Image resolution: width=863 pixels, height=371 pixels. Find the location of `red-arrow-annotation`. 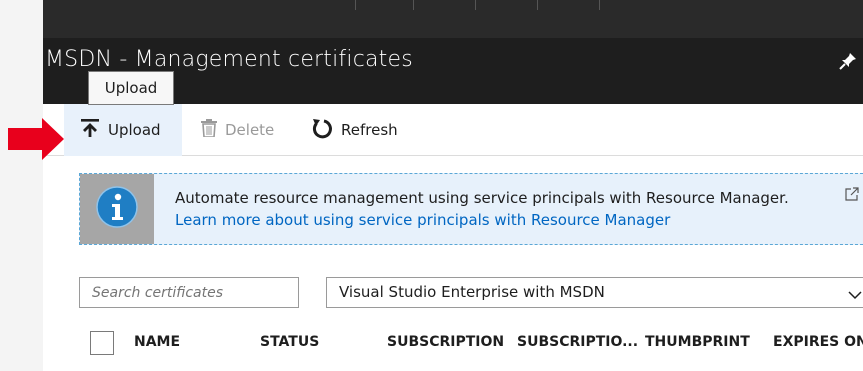

red-arrow-annotation is located at coordinates (35, 139).